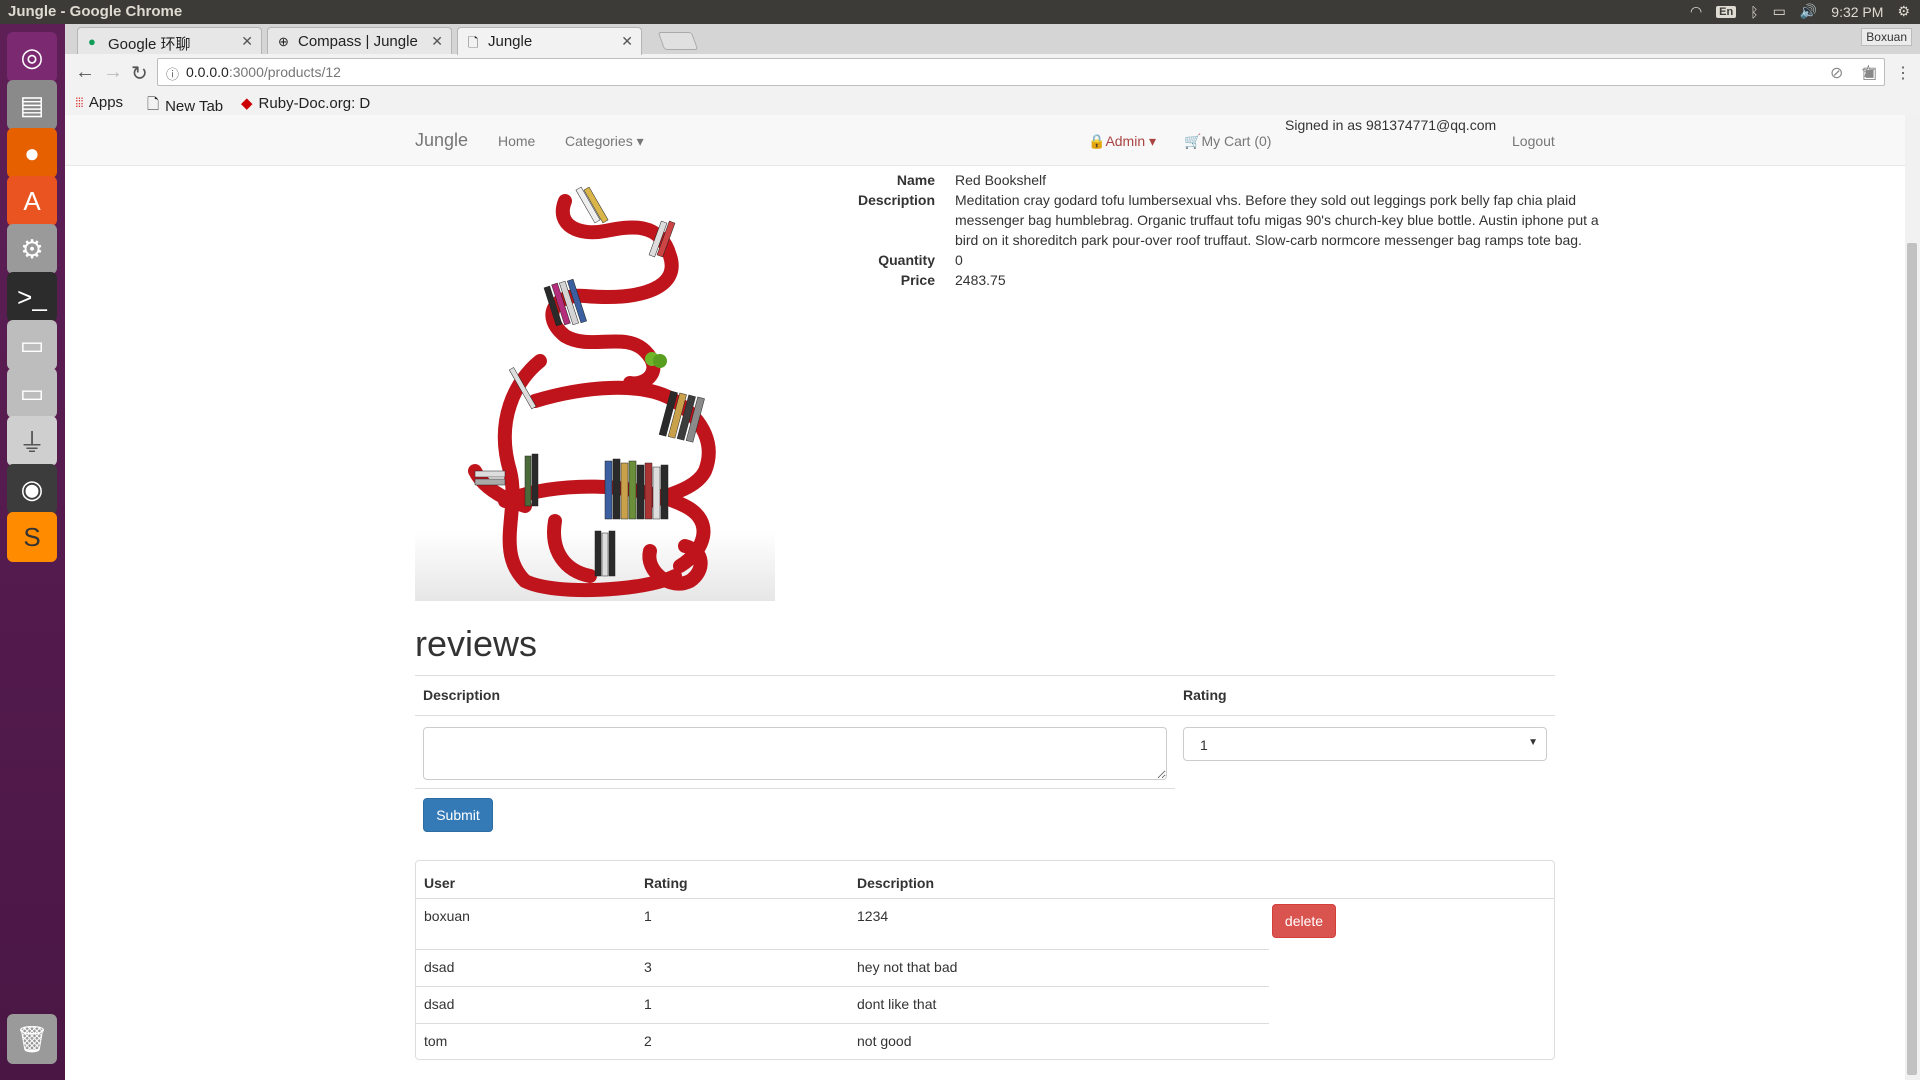 This screenshot has width=1920, height=1080. What do you see at coordinates (897, 1004) in the screenshot?
I see `review-description: dont like that` at bounding box center [897, 1004].